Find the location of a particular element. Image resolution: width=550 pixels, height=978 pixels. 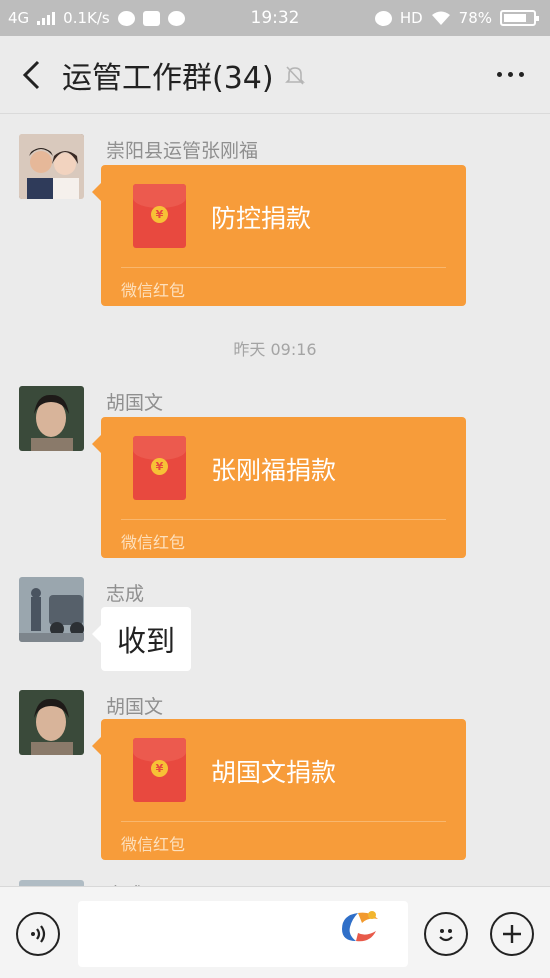

red-packet-title: 胡国文捐款 is located at coordinates (274, 772).